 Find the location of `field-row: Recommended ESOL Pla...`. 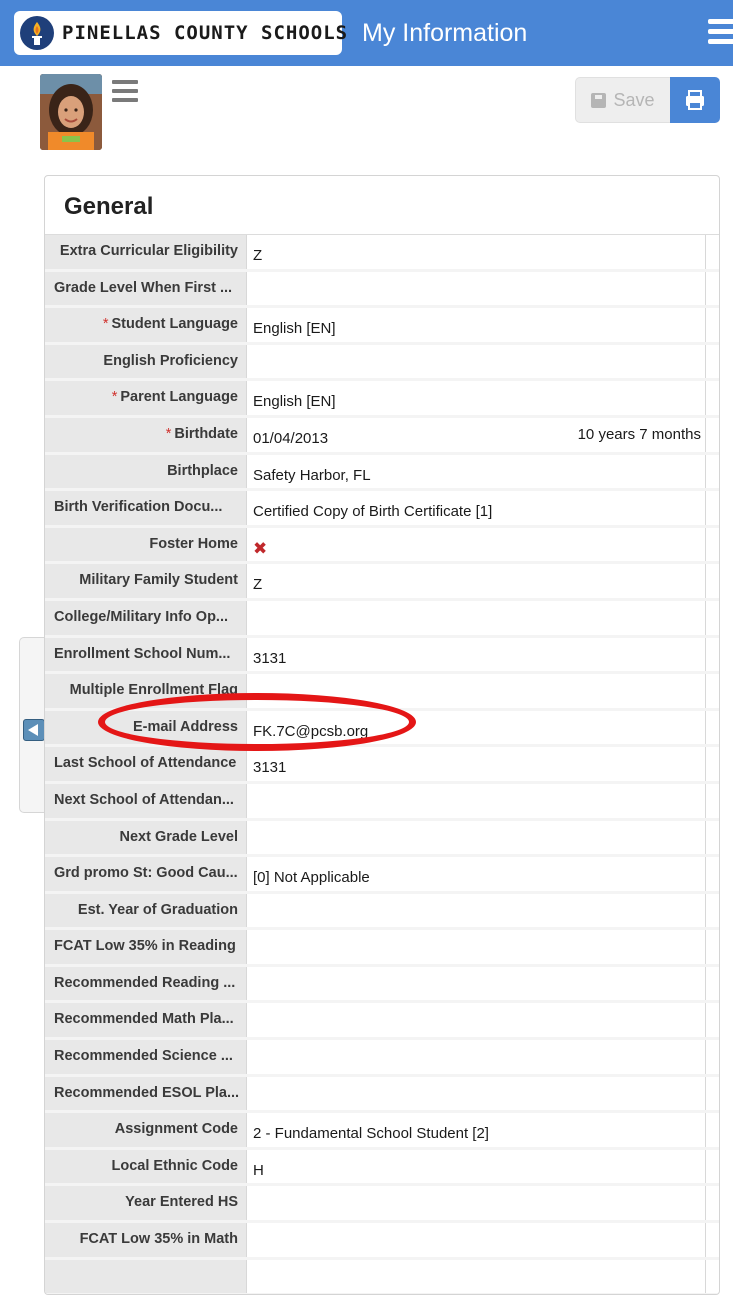

field-row: Recommended ESOL Pla... is located at coordinates (382, 1095).